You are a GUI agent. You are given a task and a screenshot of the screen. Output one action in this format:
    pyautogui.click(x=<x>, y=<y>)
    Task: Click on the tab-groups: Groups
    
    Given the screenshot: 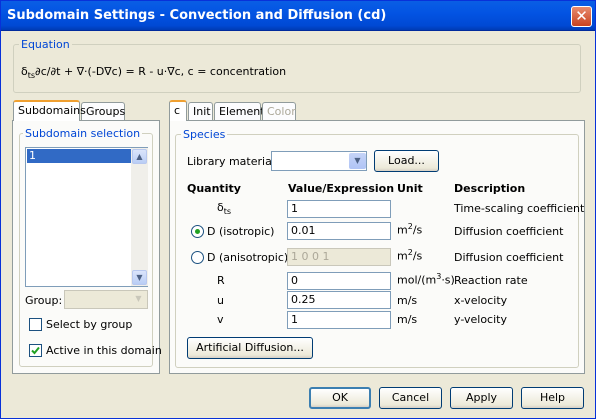 What is the action you would take?
    pyautogui.click(x=103, y=112)
    